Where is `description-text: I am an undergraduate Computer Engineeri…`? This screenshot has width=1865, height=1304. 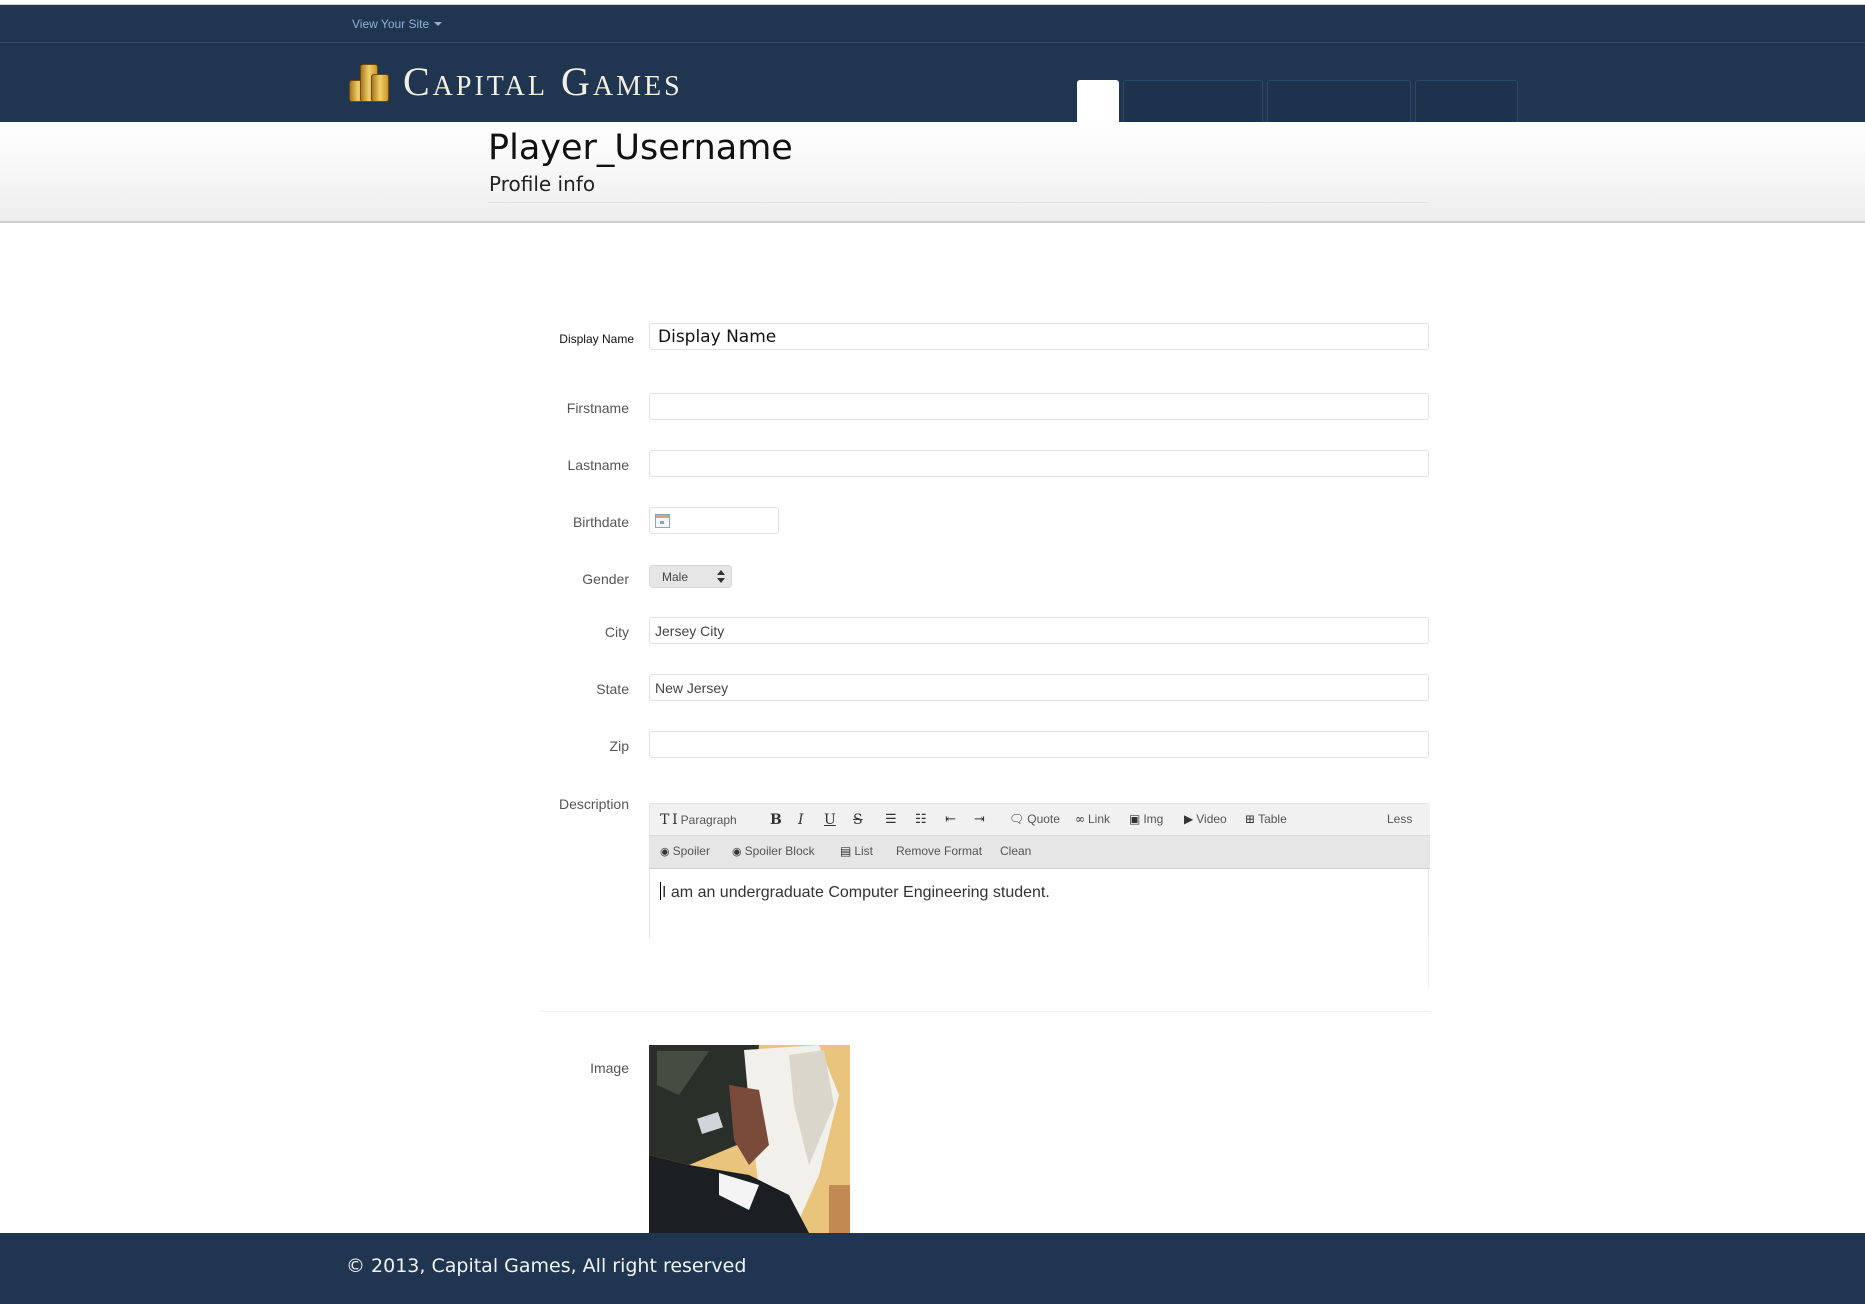 description-text: I am an undergraduate Computer Engineeri… is located at coordinates (856, 892).